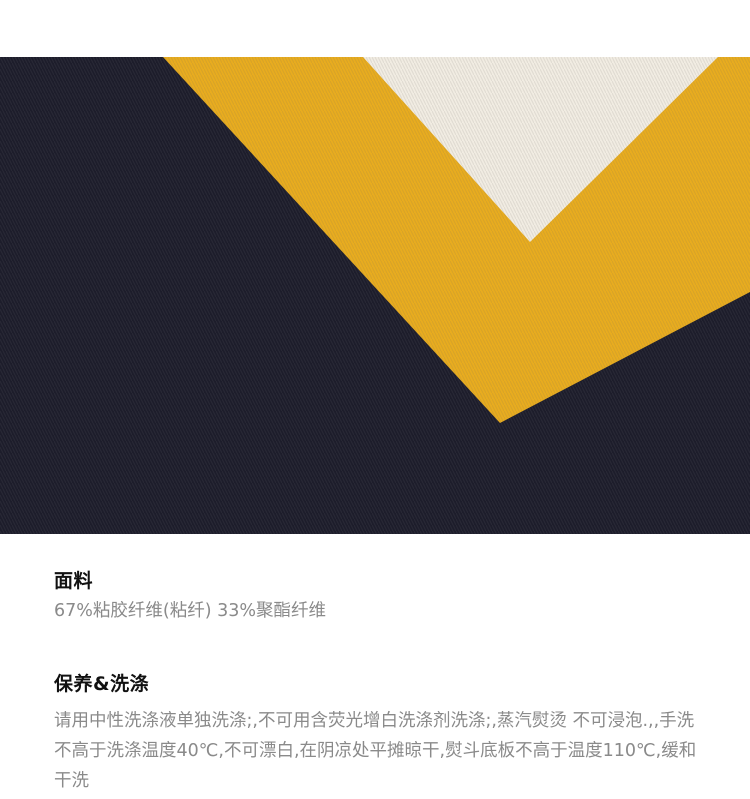  I want to click on fabric-title: 面料, so click(74, 581).